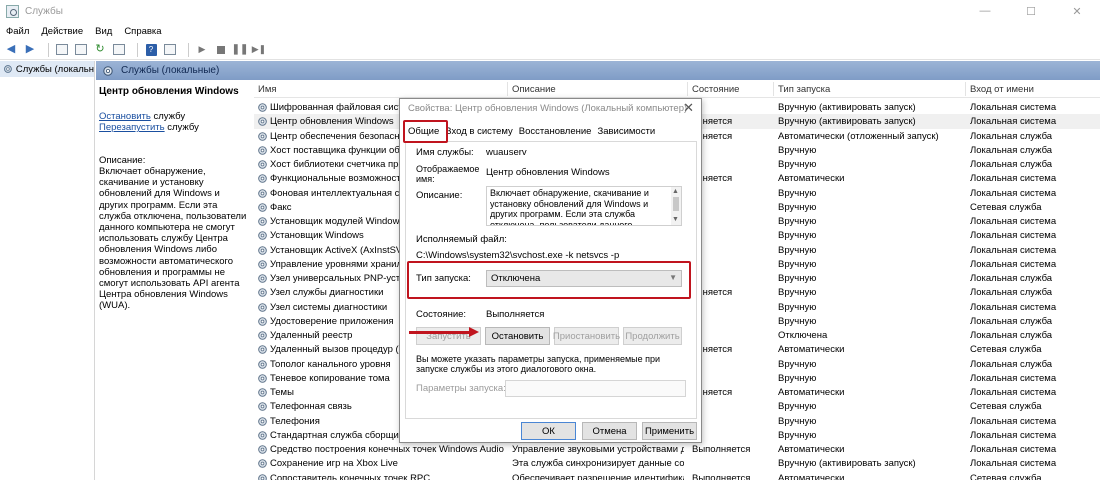  I want to click on menu-bar: Файл Действие Вид Справка, so click(550, 31).